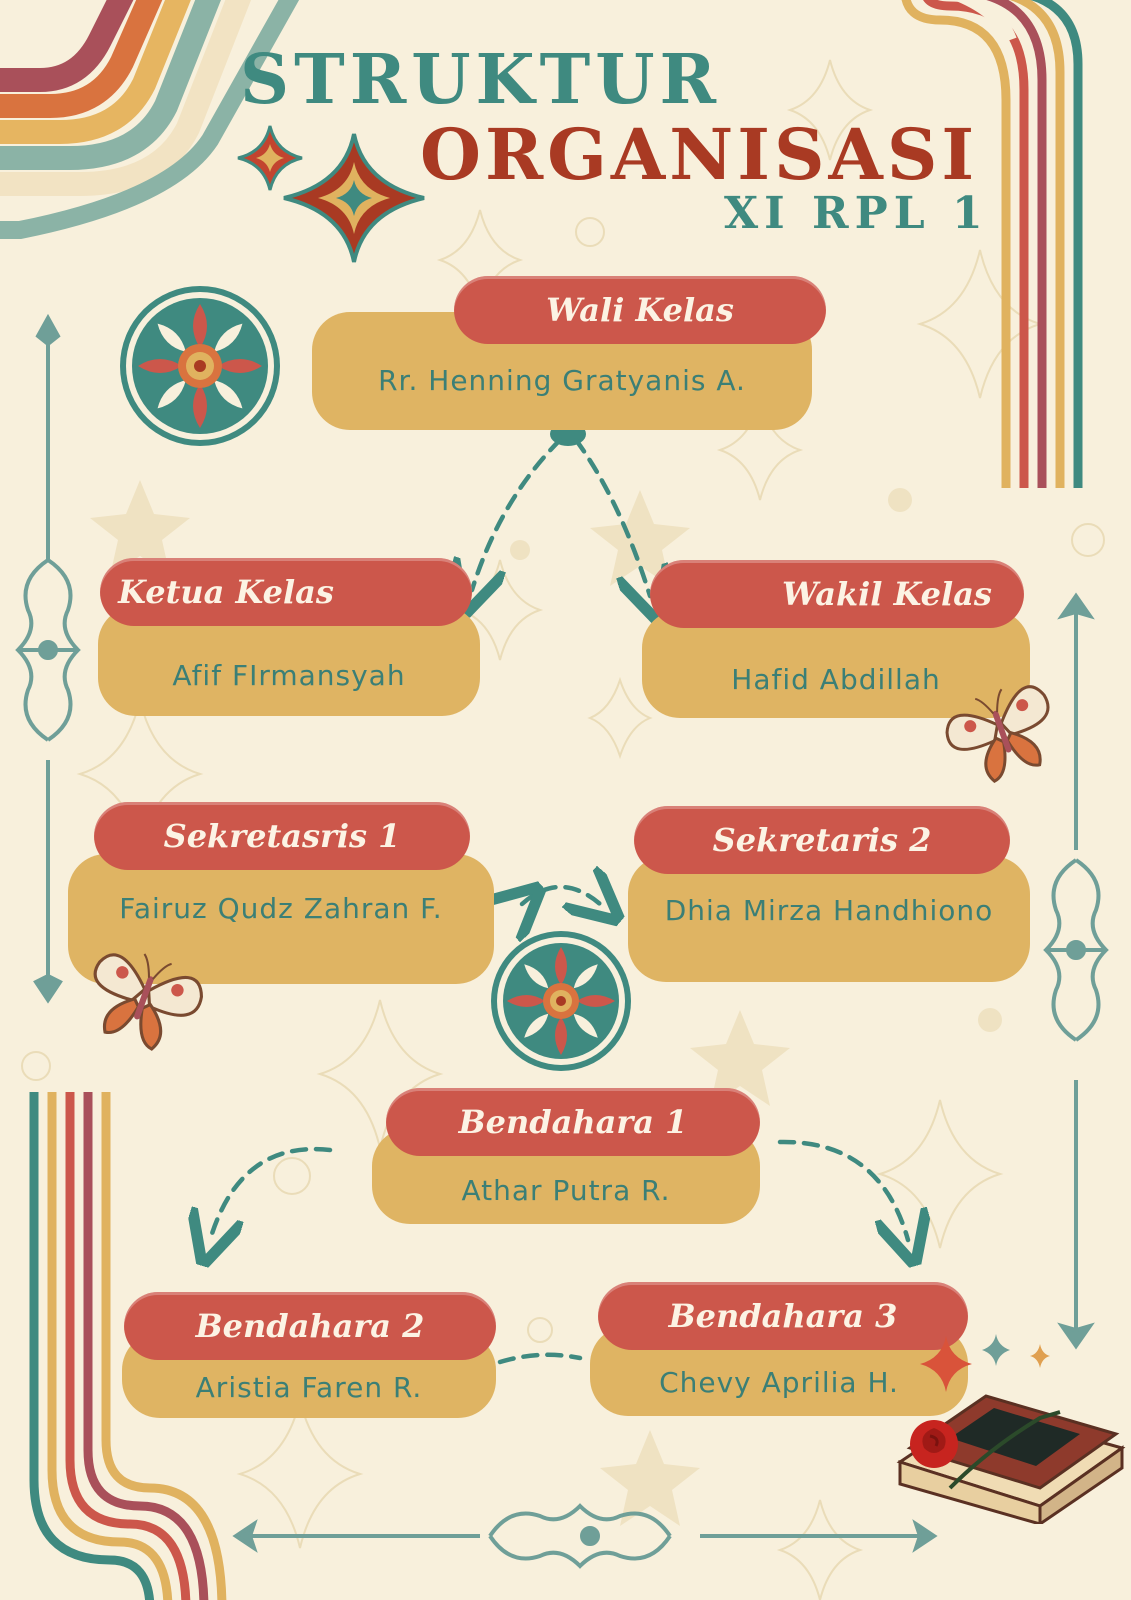  What do you see at coordinates (779, 1382) in the screenshot?
I see `member-name: Chevy Aprilia H.` at bounding box center [779, 1382].